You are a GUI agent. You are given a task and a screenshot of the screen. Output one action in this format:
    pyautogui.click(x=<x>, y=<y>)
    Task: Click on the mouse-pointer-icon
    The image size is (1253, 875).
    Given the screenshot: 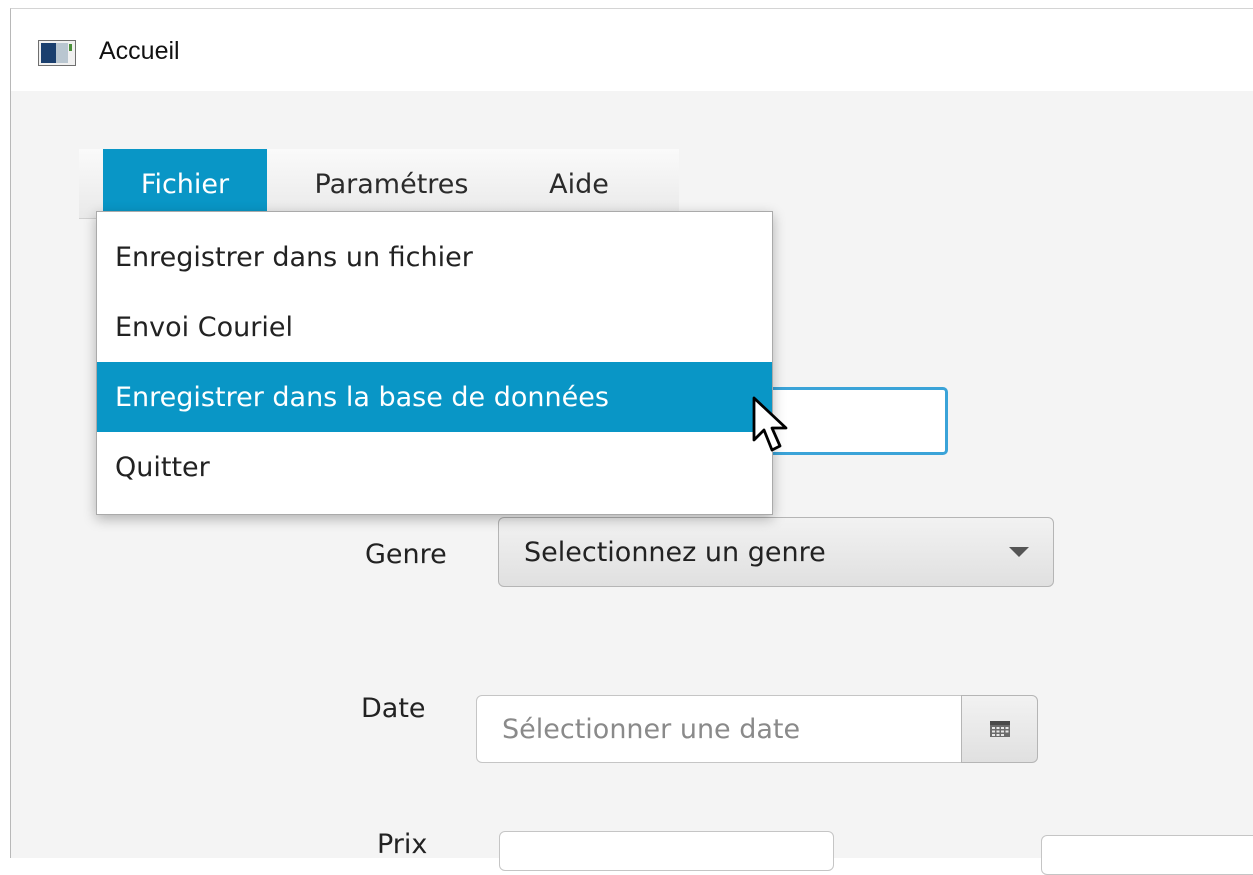 What is the action you would take?
    pyautogui.click(x=770, y=424)
    